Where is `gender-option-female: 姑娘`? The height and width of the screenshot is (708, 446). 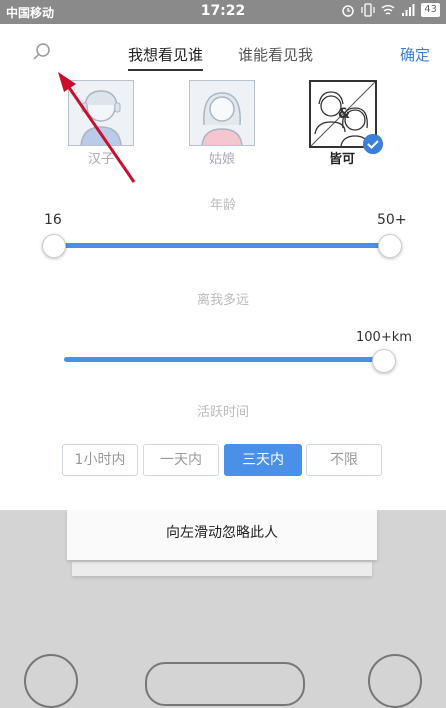 gender-option-female: 姑娘 is located at coordinates (222, 123).